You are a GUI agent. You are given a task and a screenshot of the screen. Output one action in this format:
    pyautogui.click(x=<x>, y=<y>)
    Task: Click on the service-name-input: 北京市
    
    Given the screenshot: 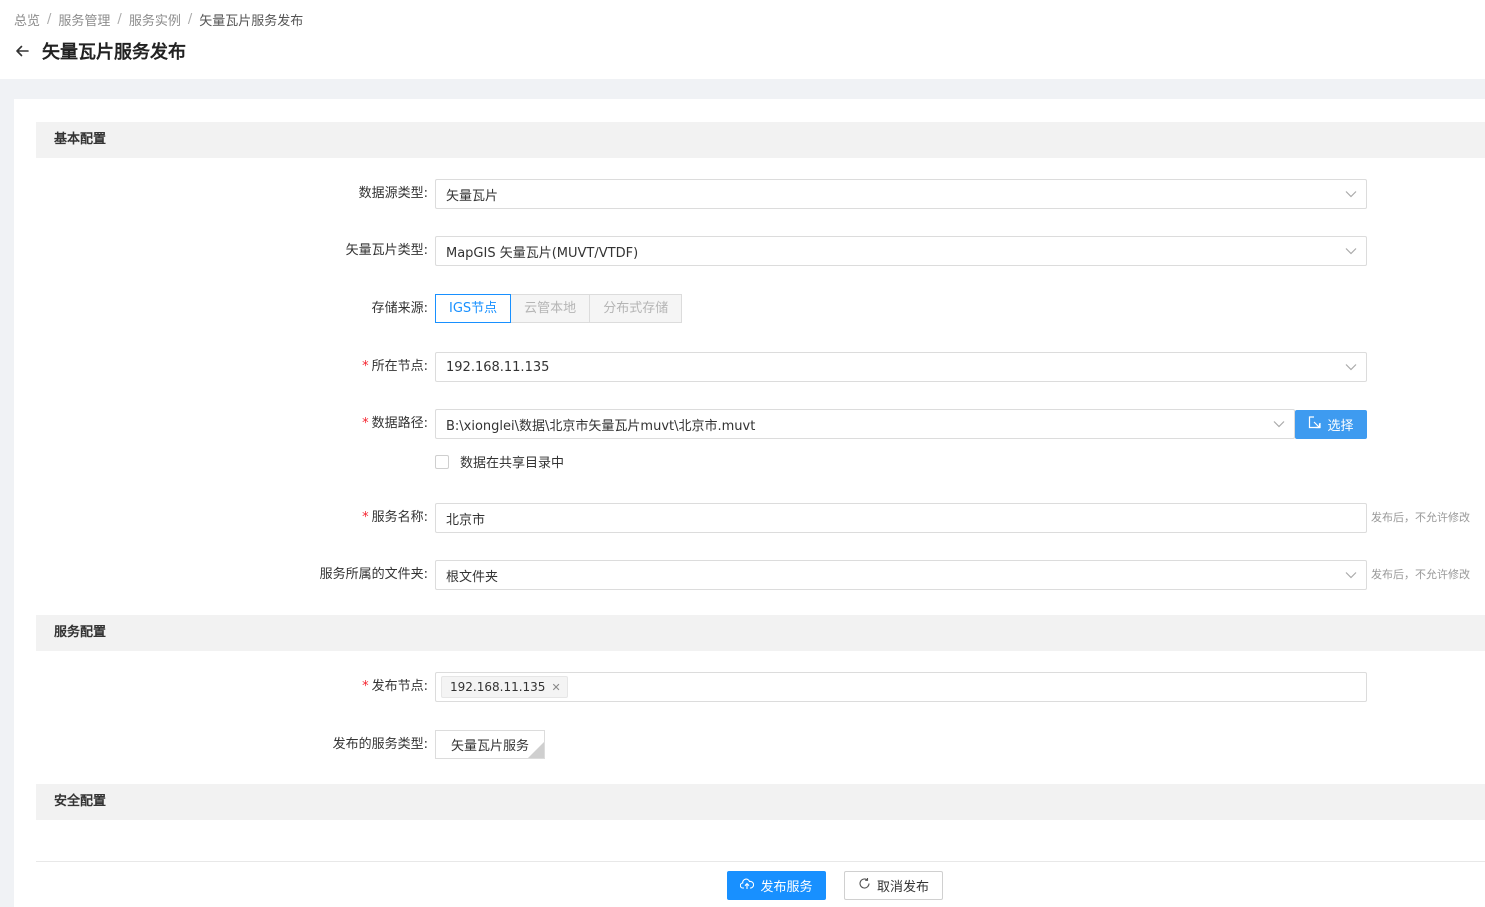 What is the action you would take?
    pyautogui.click(x=901, y=518)
    